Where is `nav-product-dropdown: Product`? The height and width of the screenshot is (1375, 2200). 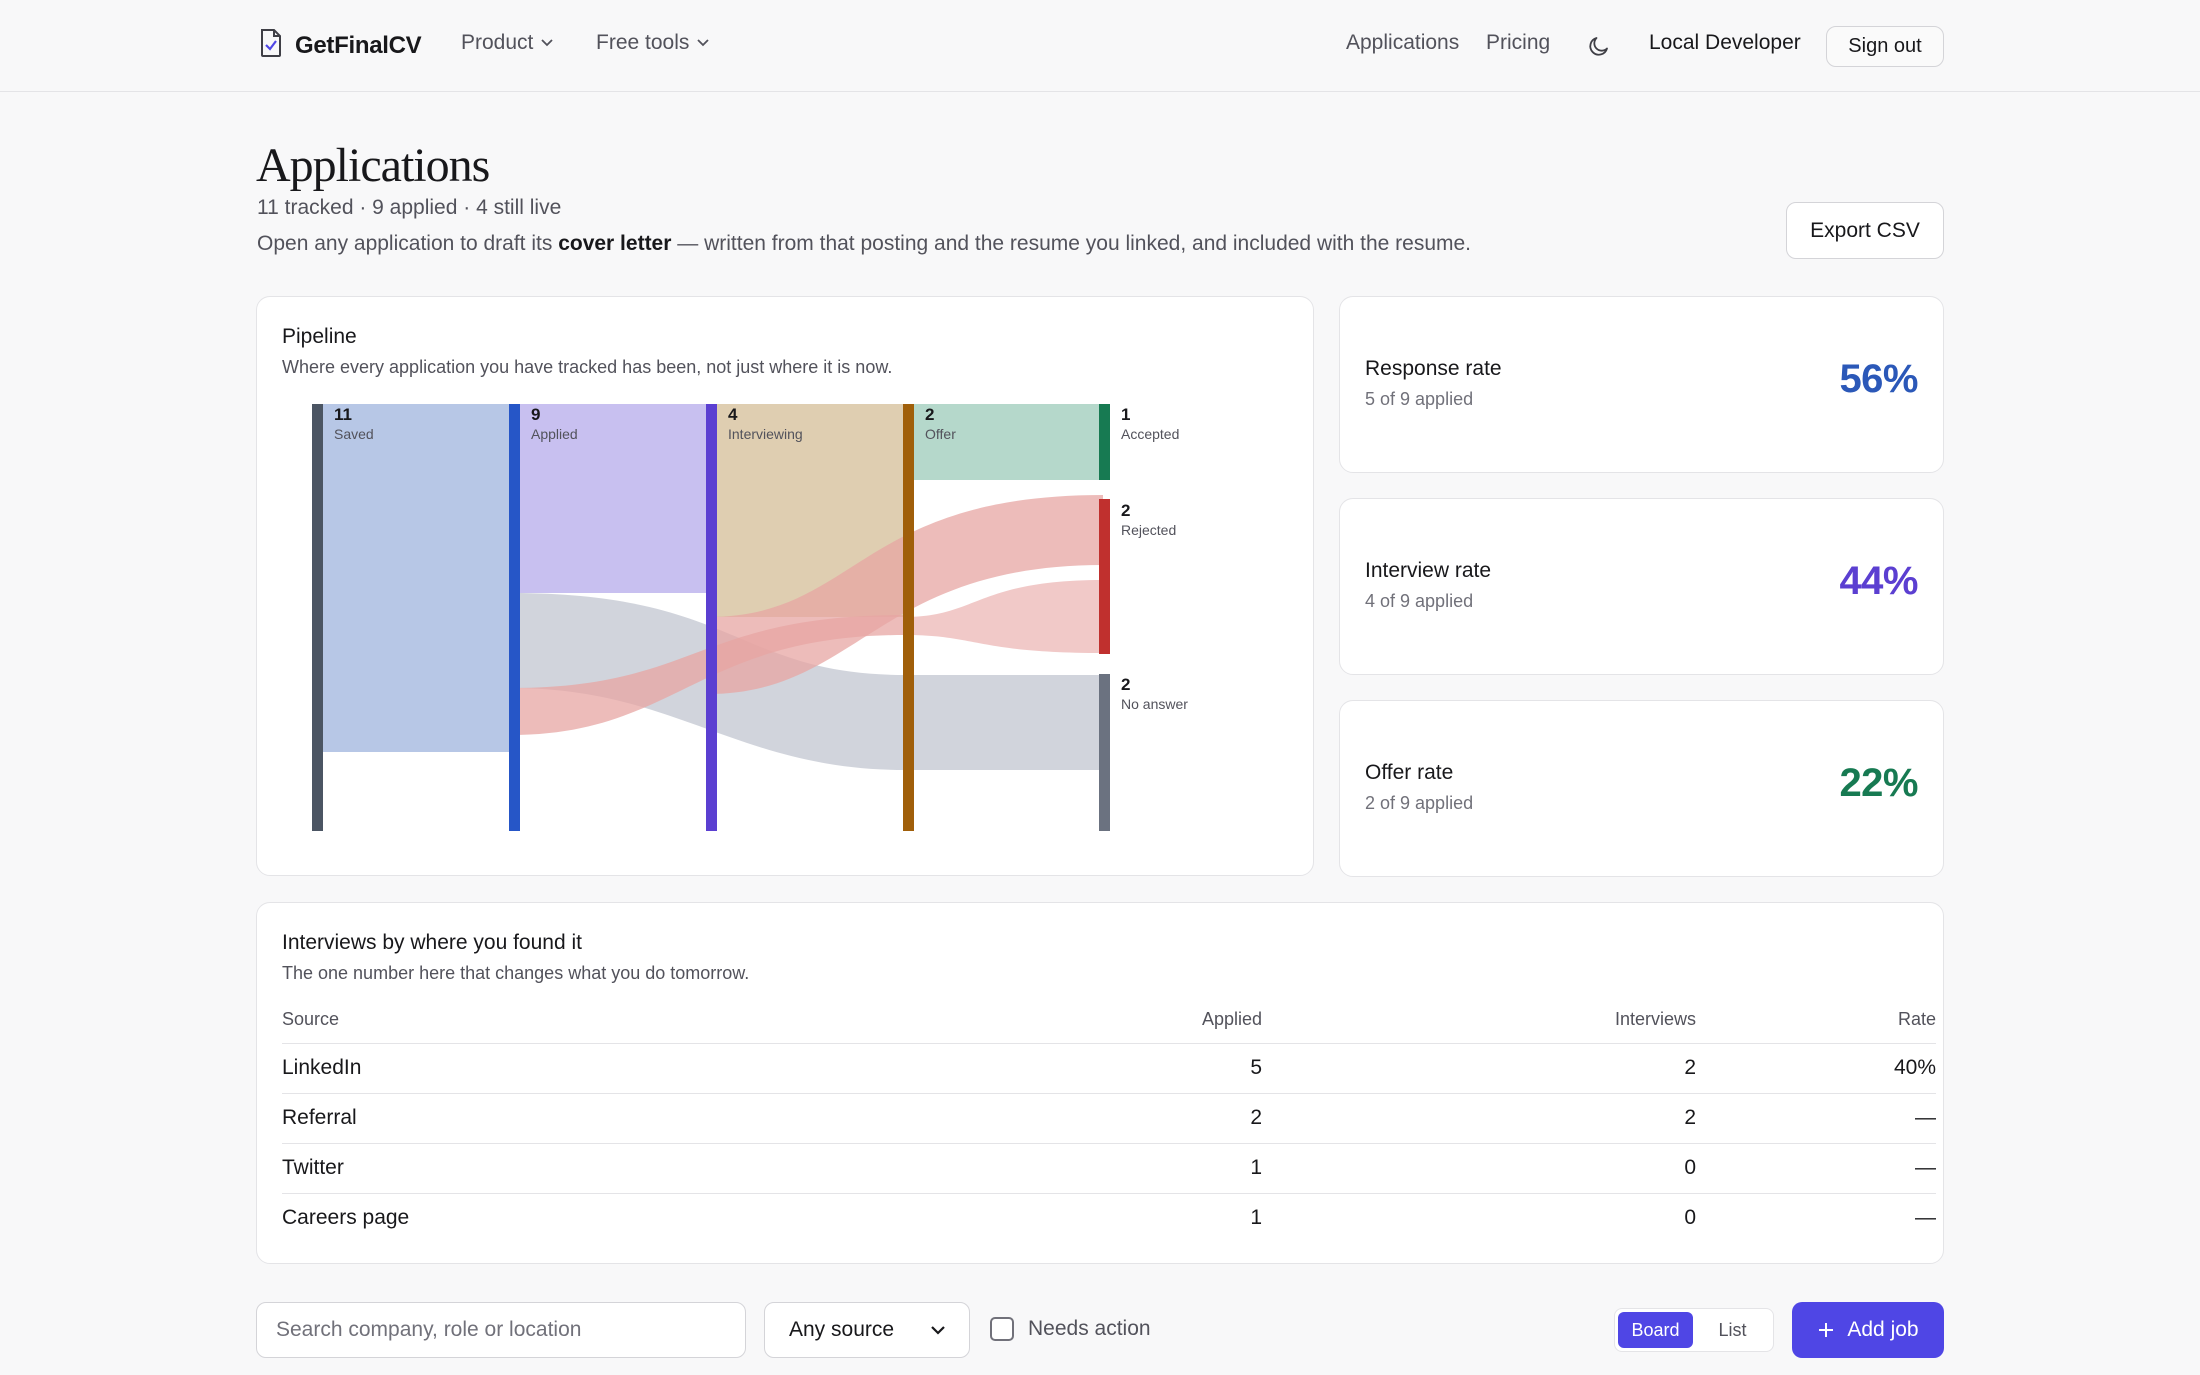
nav-product-dropdown: Product is located at coordinates (507, 43).